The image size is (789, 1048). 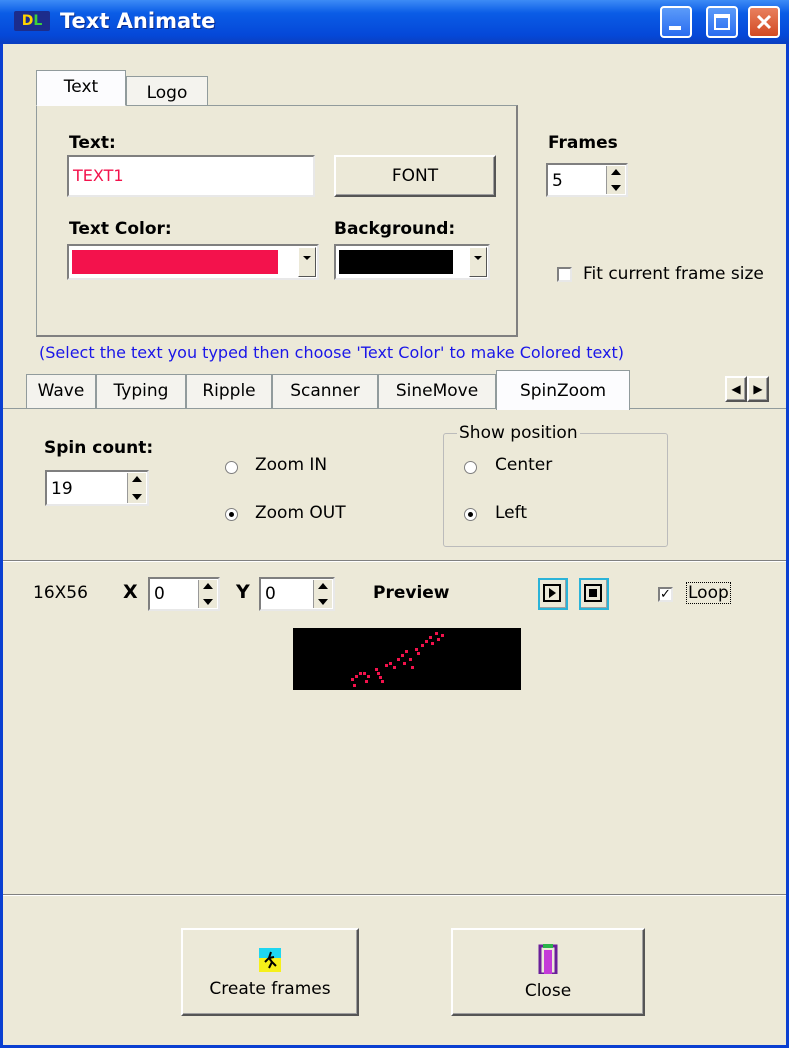 I want to click on tab-scroll-right-button: ▶, so click(x=758, y=389).